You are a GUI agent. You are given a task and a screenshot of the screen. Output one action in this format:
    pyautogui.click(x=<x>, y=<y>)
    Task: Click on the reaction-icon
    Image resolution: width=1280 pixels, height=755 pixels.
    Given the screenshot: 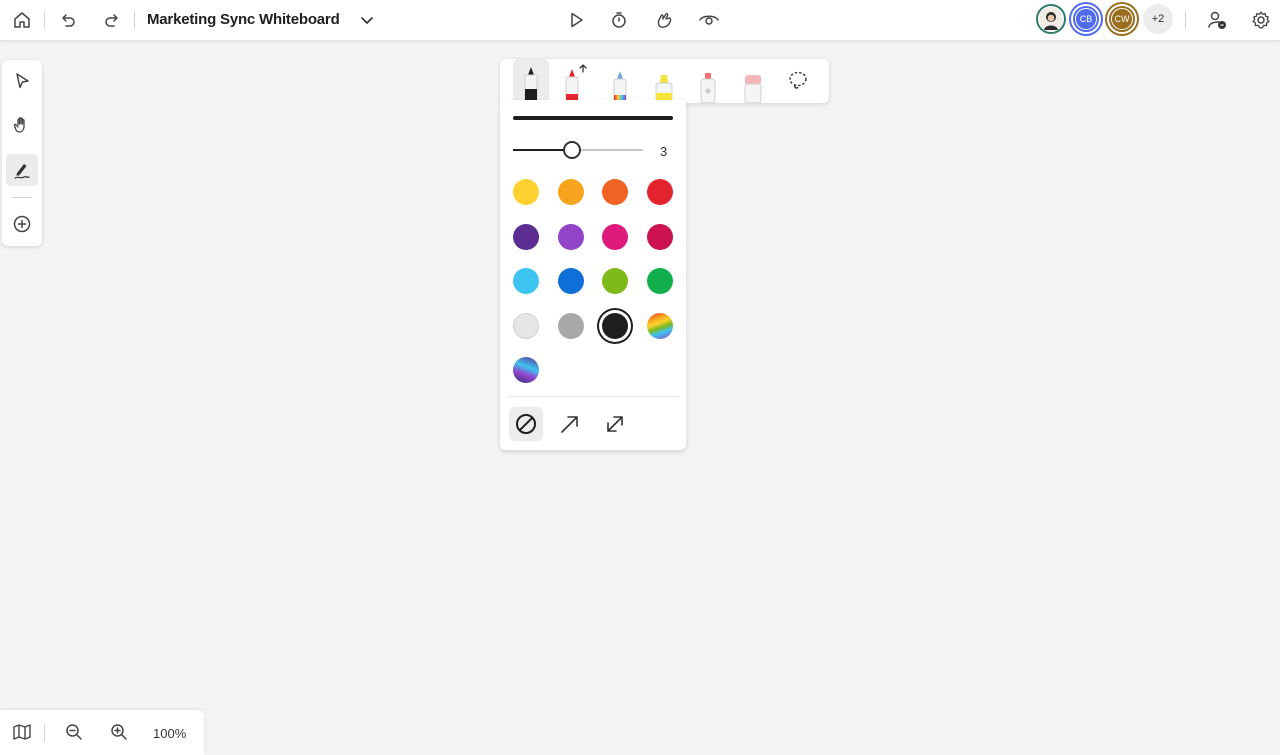 What is the action you would take?
    pyautogui.click(x=664, y=20)
    